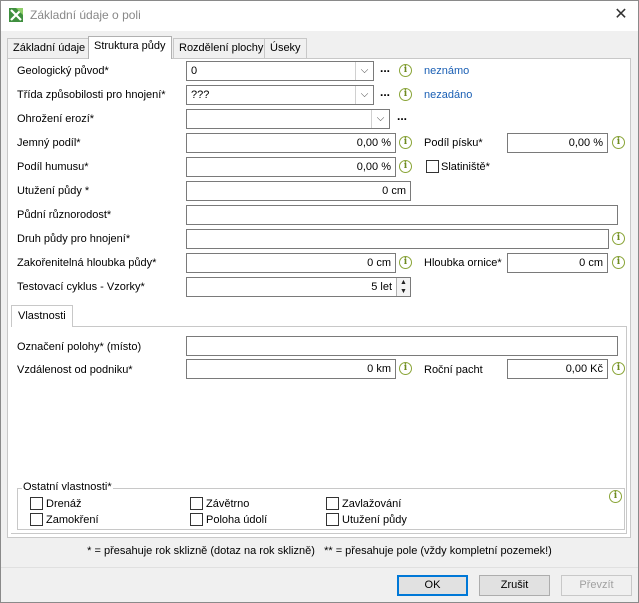 The height and width of the screenshot is (603, 639). What do you see at coordinates (285, 48) in the screenshot?
I see `tab-useky: Úseky` at bounding box center [285, 48].